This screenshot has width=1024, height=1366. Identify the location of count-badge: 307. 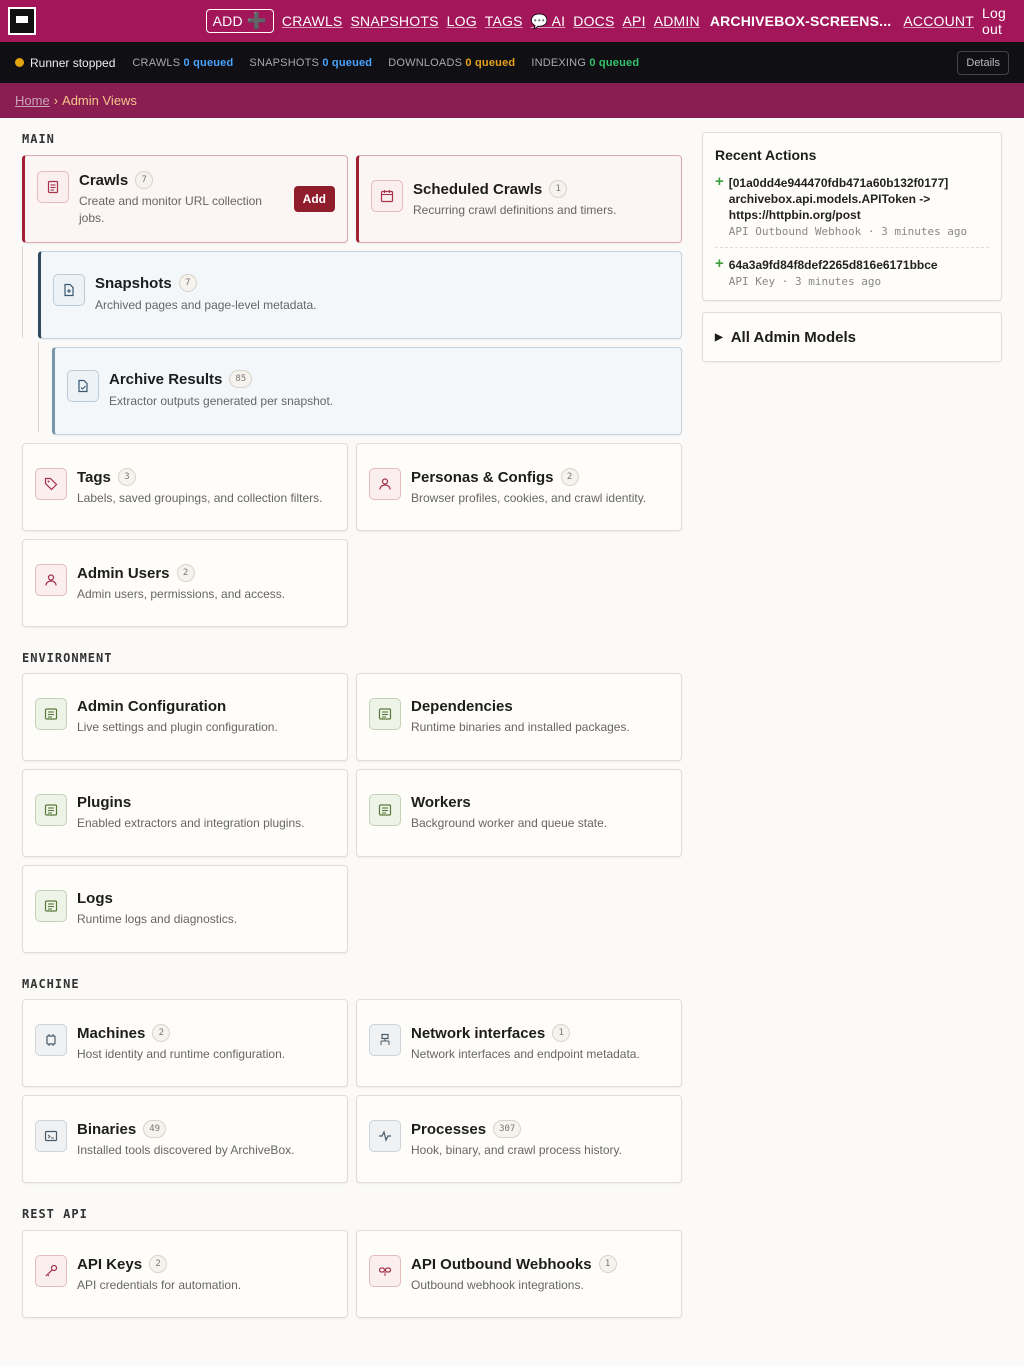
(507, 1129).